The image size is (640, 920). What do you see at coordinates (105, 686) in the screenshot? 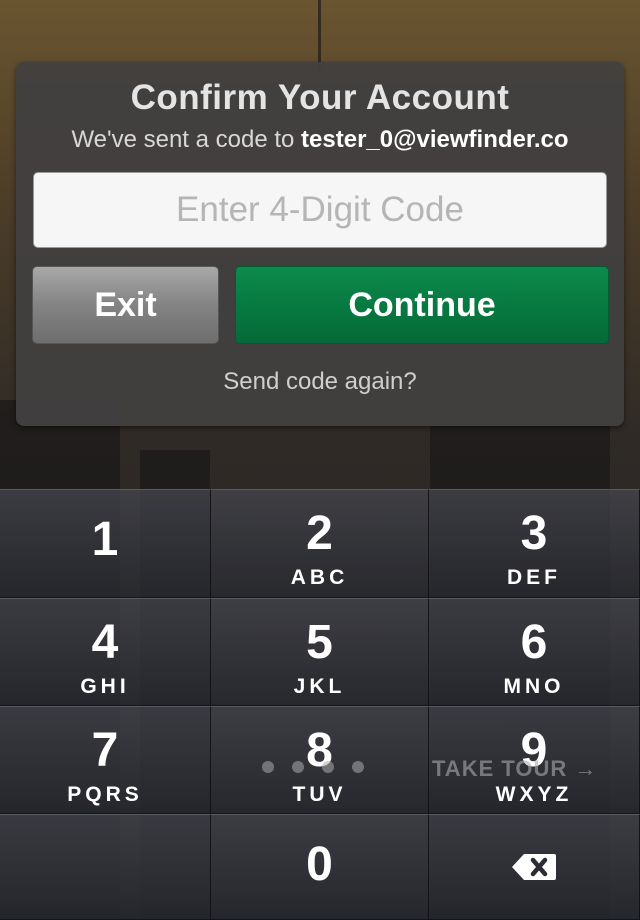
I see `key-letters: GHI` at bounding box center [105, 686].